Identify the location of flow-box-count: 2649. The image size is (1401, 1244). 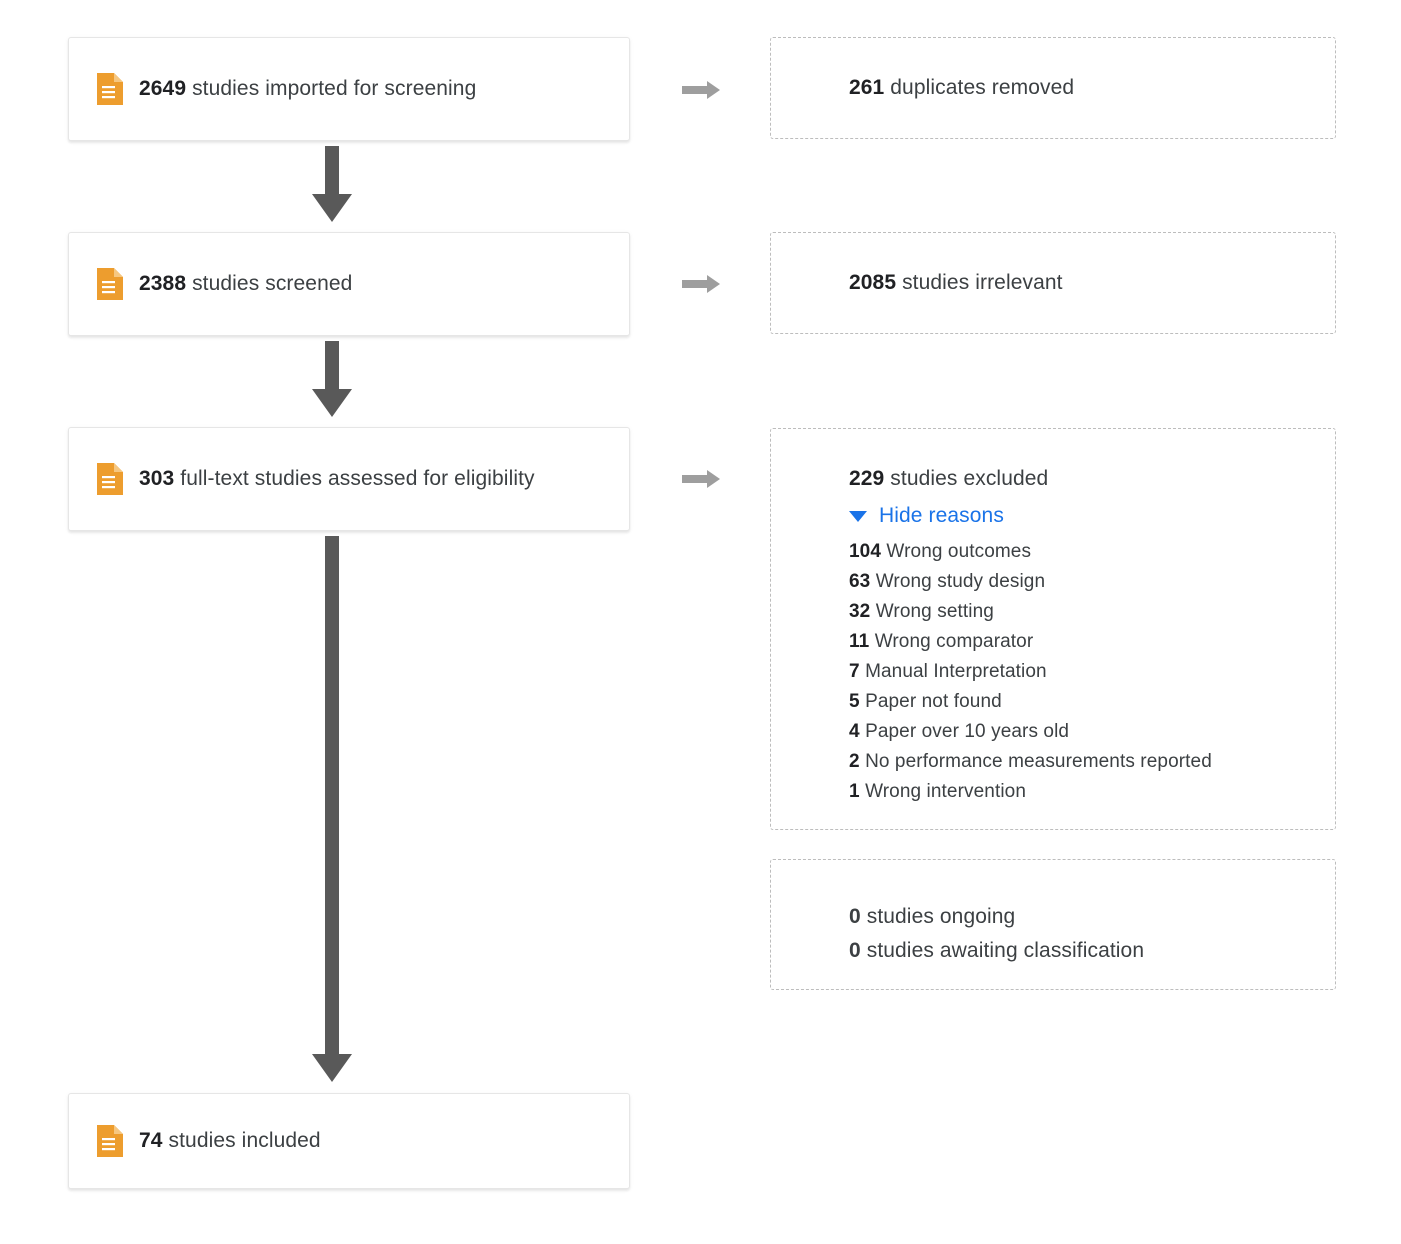
(163, 89).